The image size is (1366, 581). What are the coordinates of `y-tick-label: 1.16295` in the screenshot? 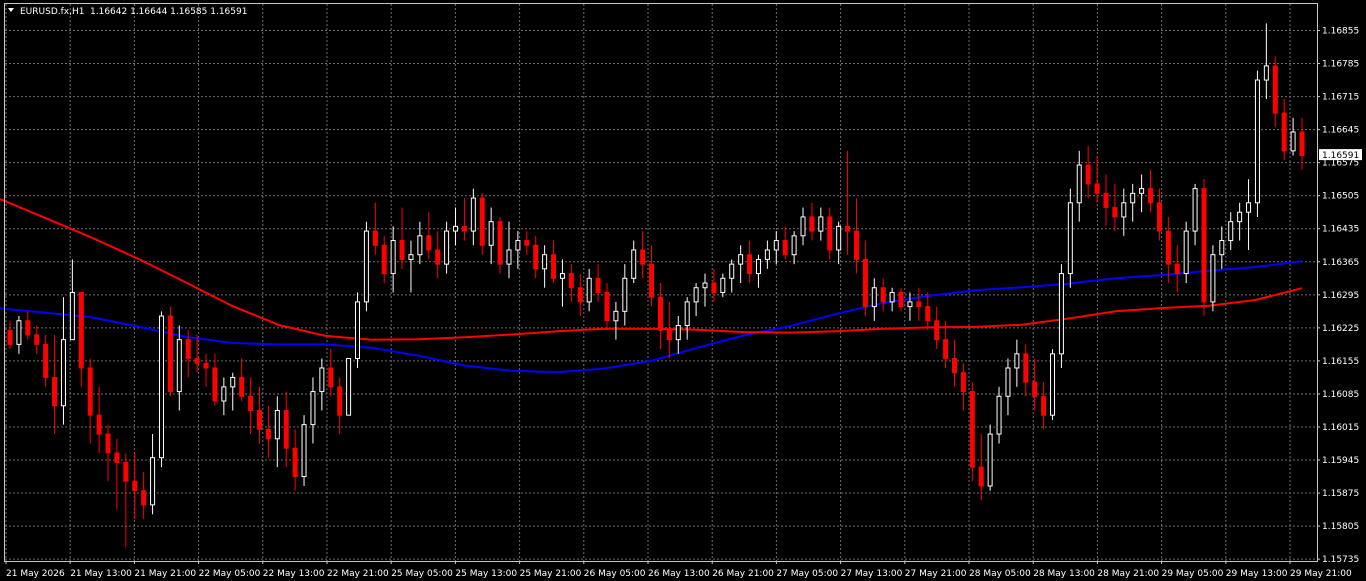 It's located at (1340, 296).